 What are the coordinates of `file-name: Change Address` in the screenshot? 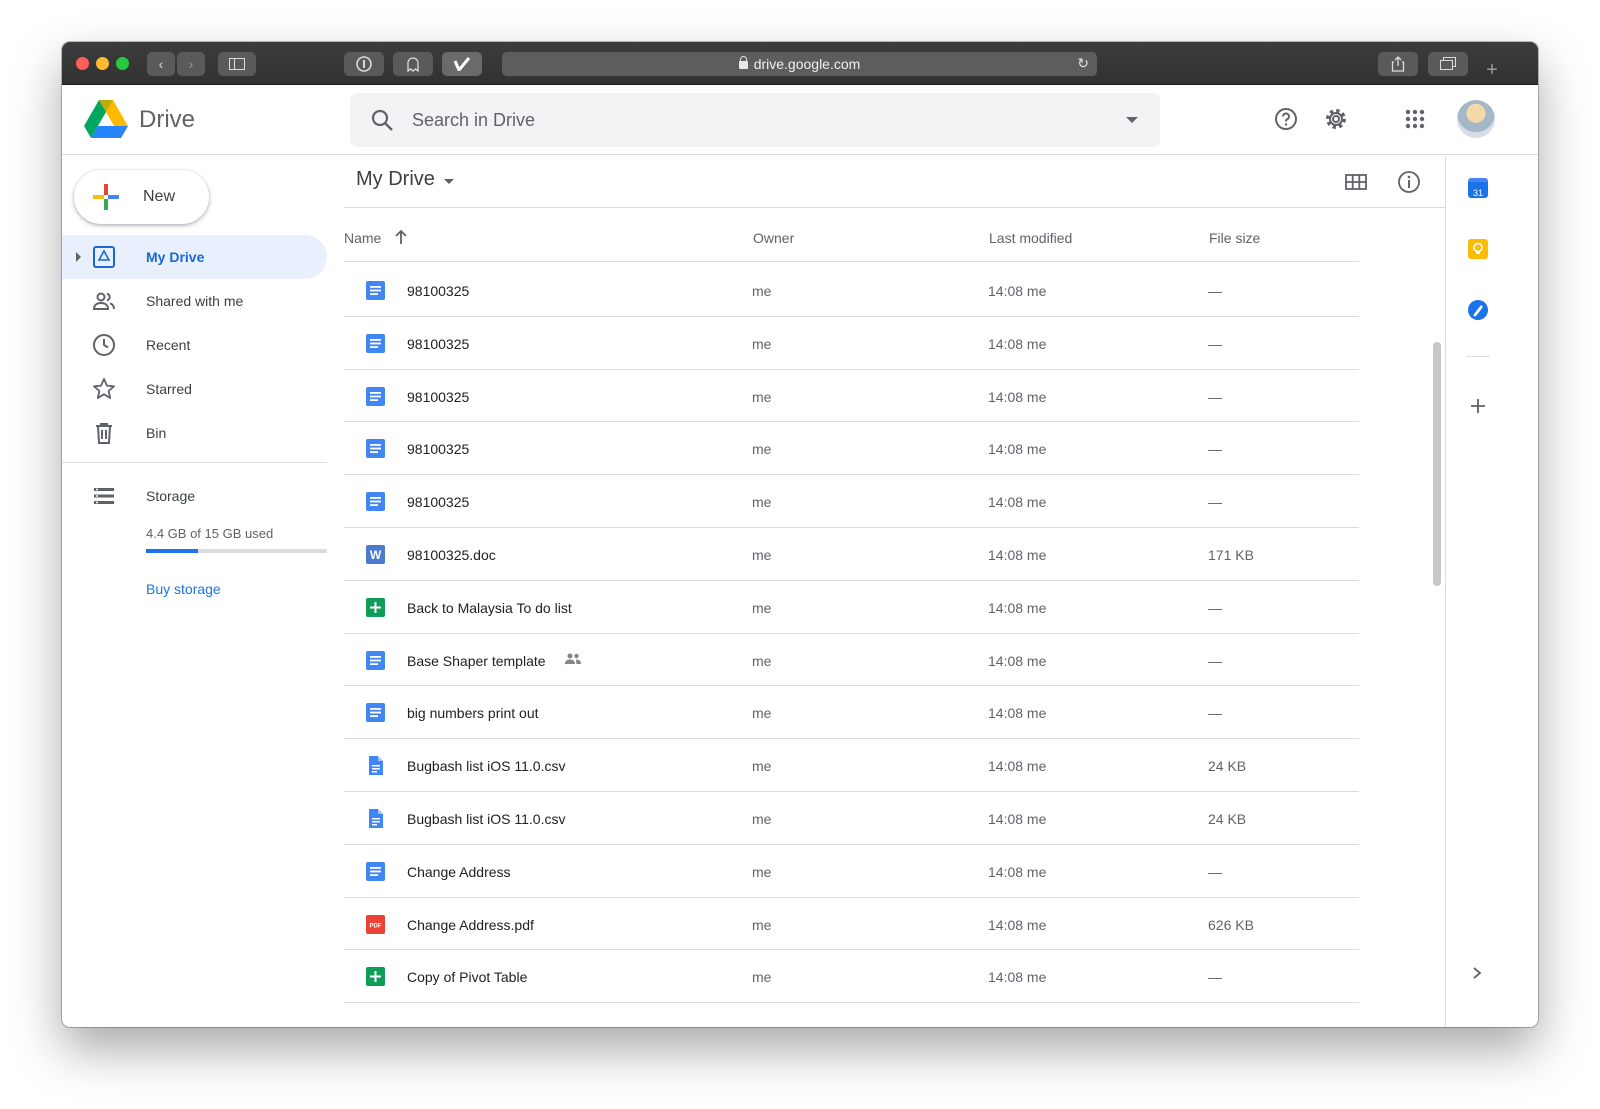 It's located at (459, 872).